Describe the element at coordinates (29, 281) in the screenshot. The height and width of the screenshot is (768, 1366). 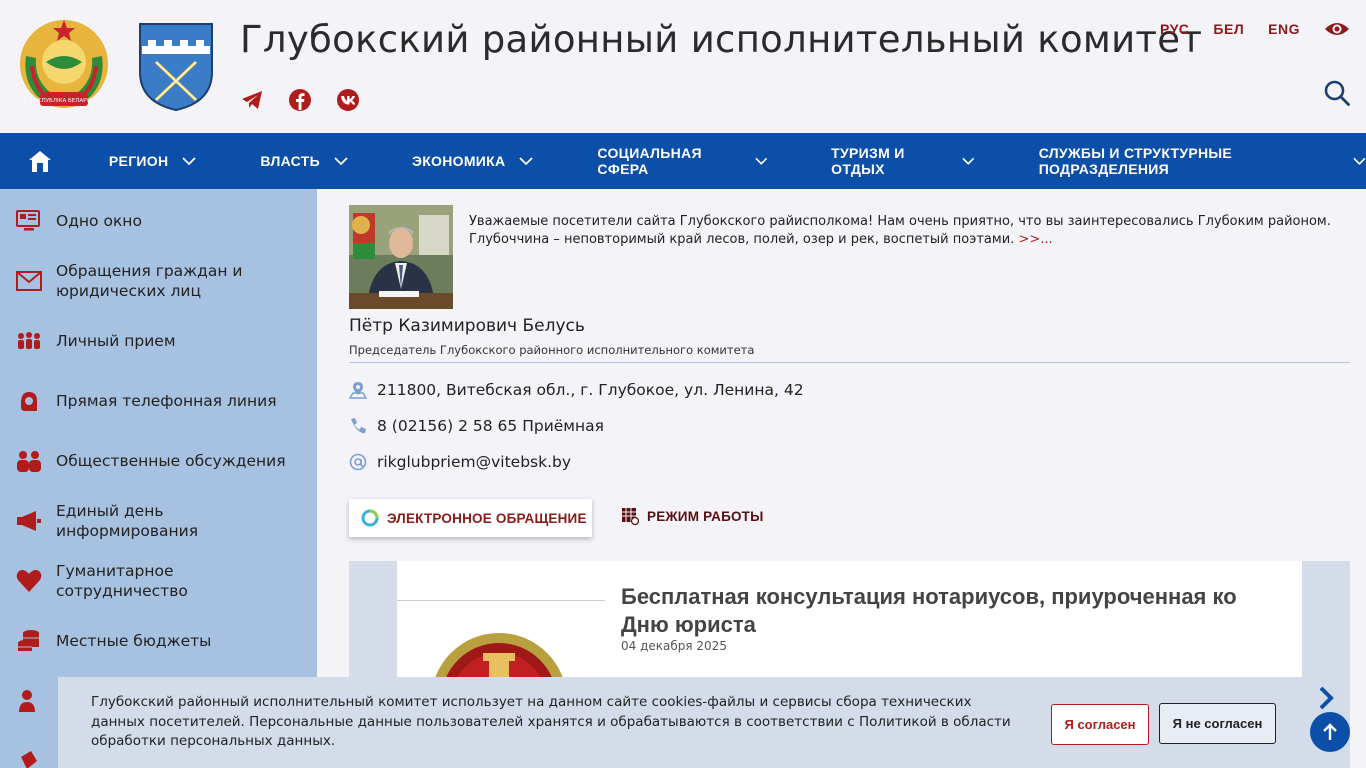
I see `envelope-icon` at that location.